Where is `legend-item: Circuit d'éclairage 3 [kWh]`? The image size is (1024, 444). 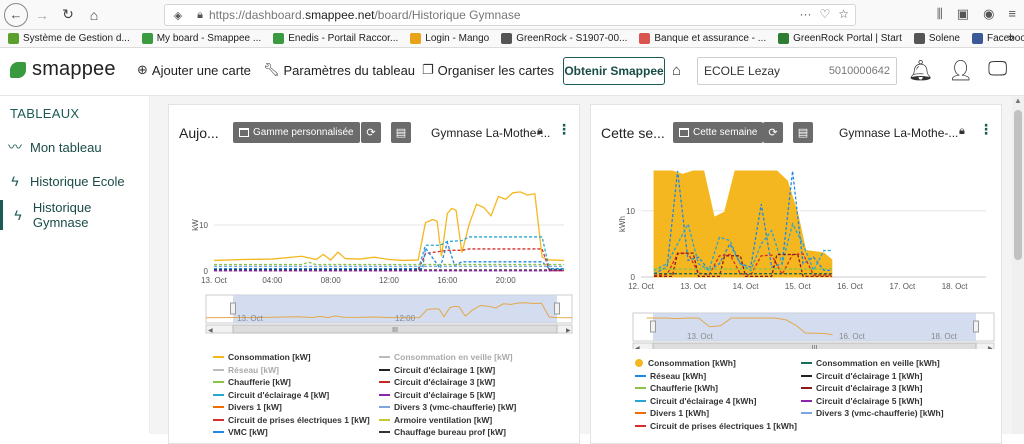 legend-item: Circuit d'éclairage 3 [kWh] is located at coordinates (861, 388).